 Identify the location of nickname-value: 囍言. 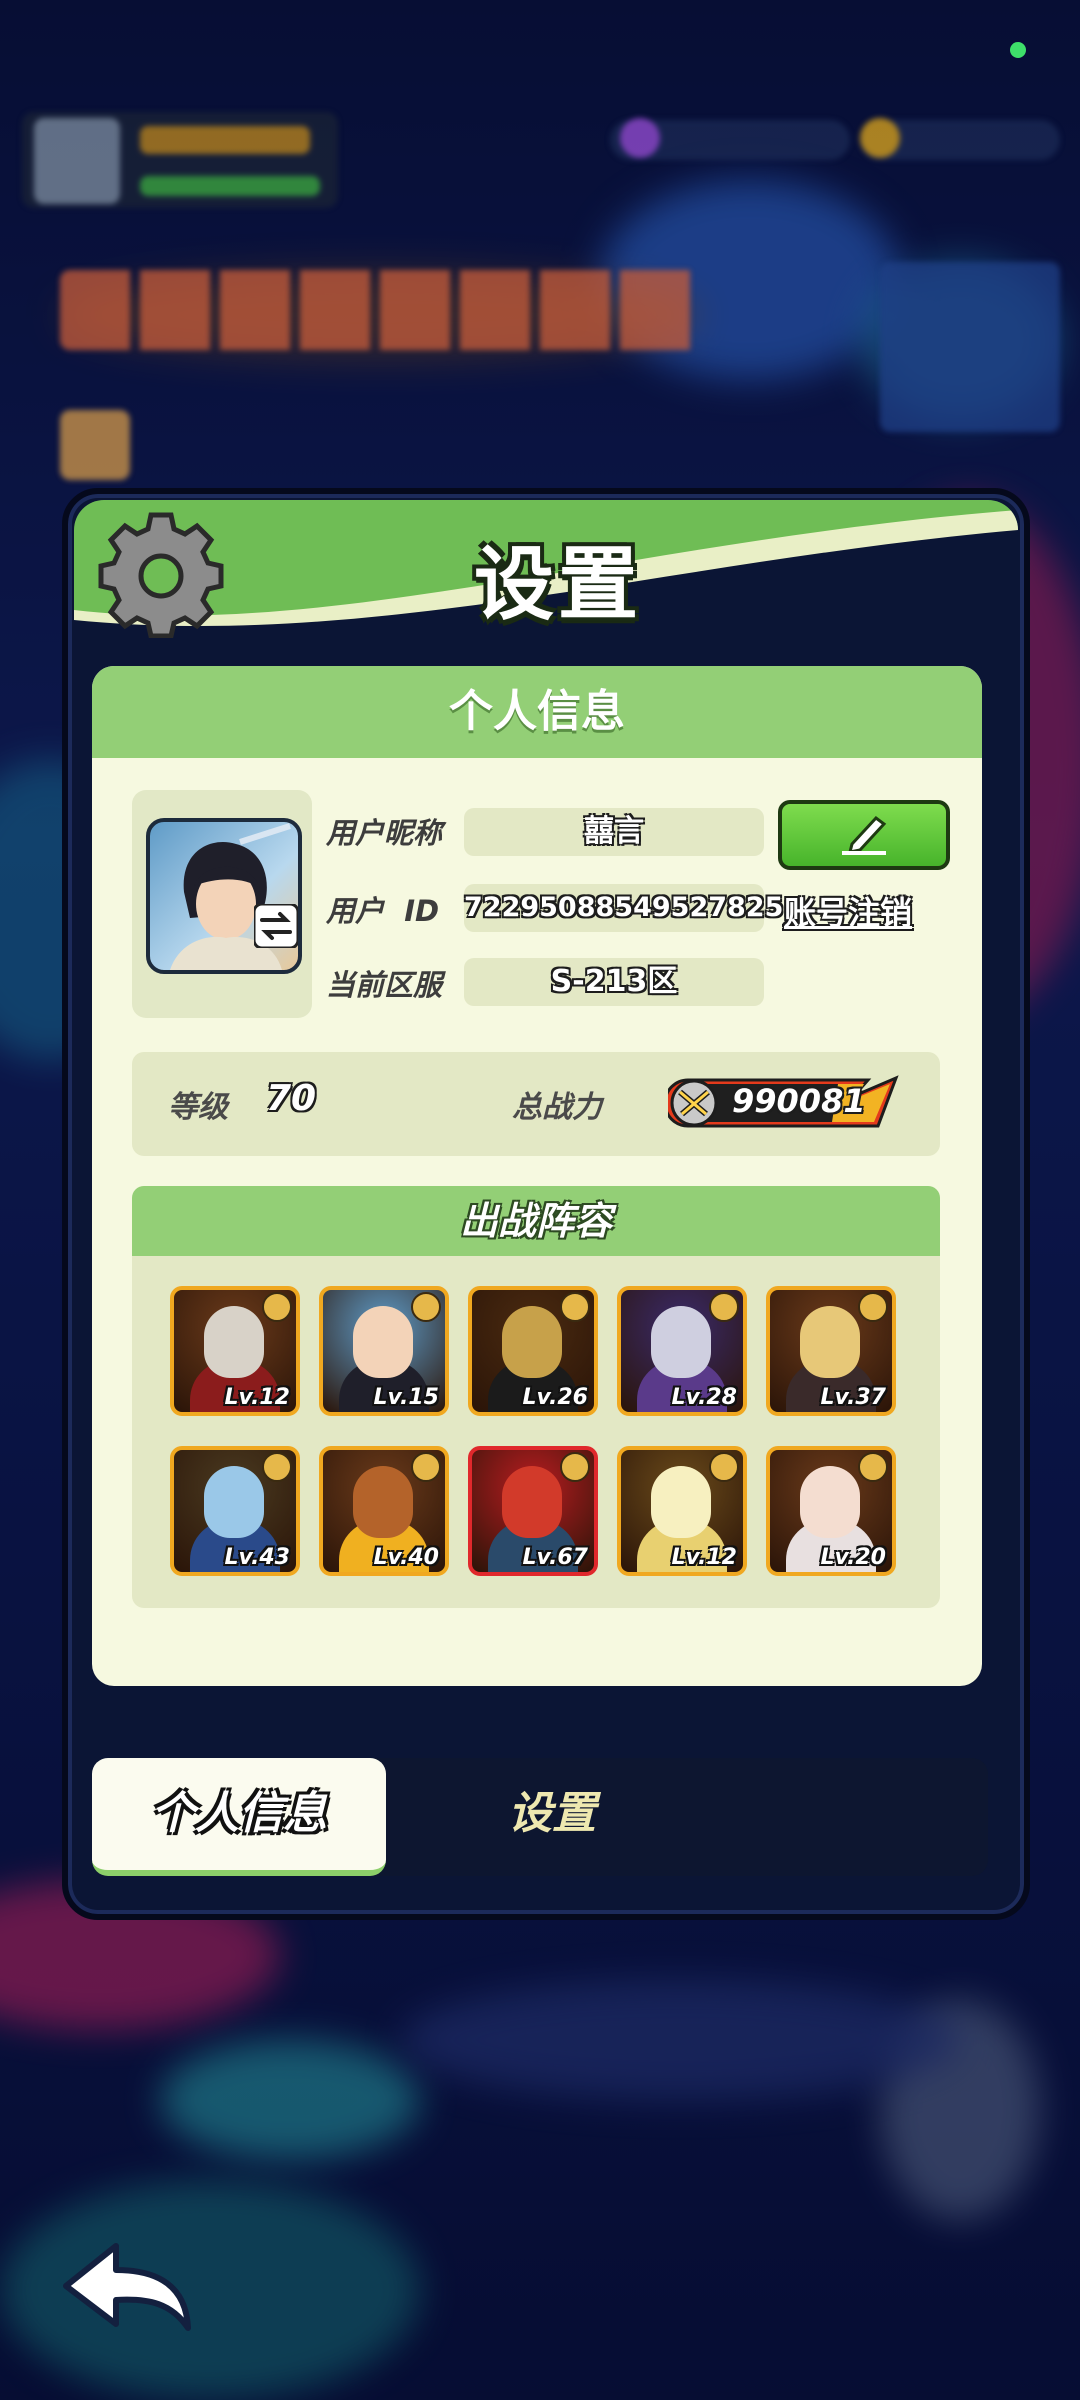
(614, 832).